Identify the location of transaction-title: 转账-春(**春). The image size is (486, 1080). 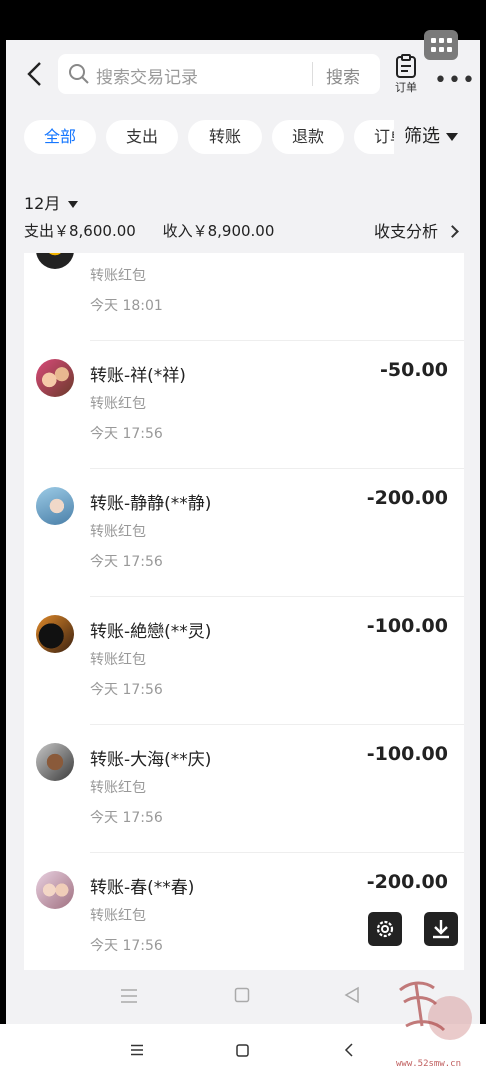
(142, 888).